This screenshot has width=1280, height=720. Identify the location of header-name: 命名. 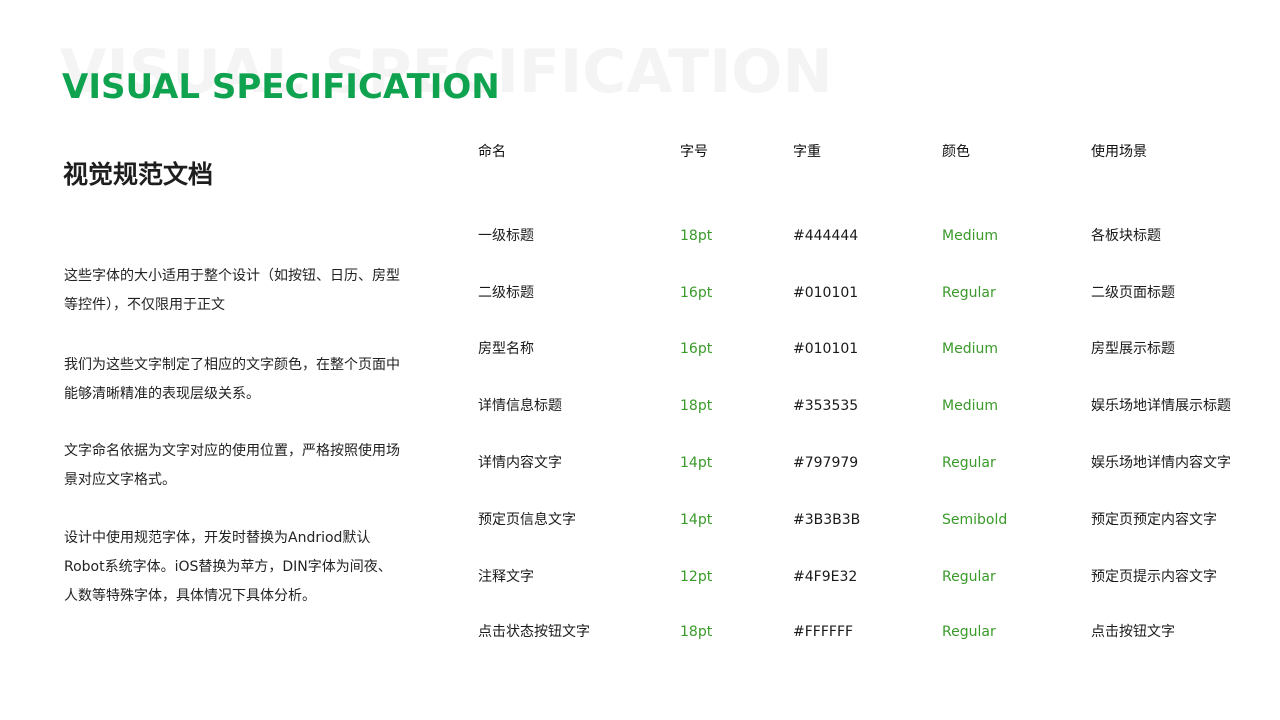
(492, 152).